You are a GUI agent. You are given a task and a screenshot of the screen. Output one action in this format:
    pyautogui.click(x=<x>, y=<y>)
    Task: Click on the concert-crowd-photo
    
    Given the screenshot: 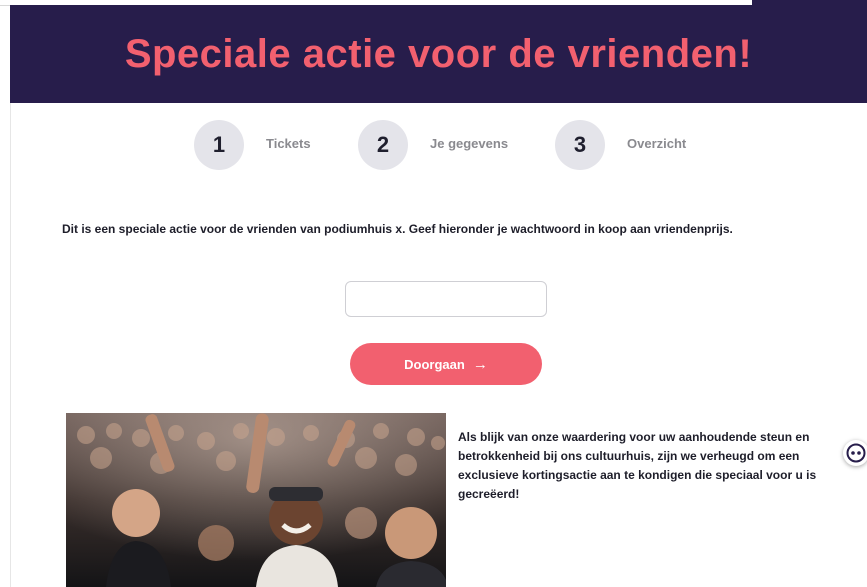 What is the action you would take?
    pyautogui.click(x=256, y=500)
    